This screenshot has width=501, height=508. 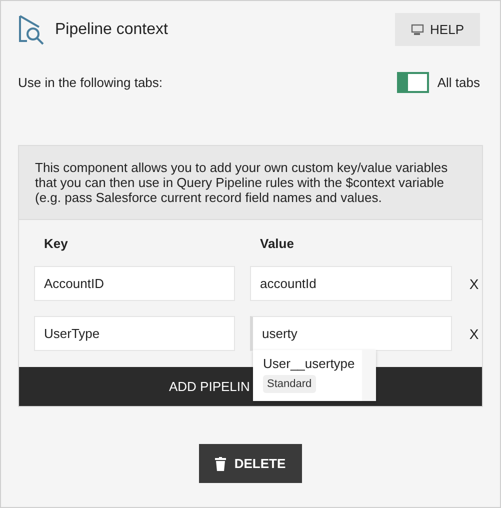 I want to click on key-field: UserType, so click(x=134, y=333).